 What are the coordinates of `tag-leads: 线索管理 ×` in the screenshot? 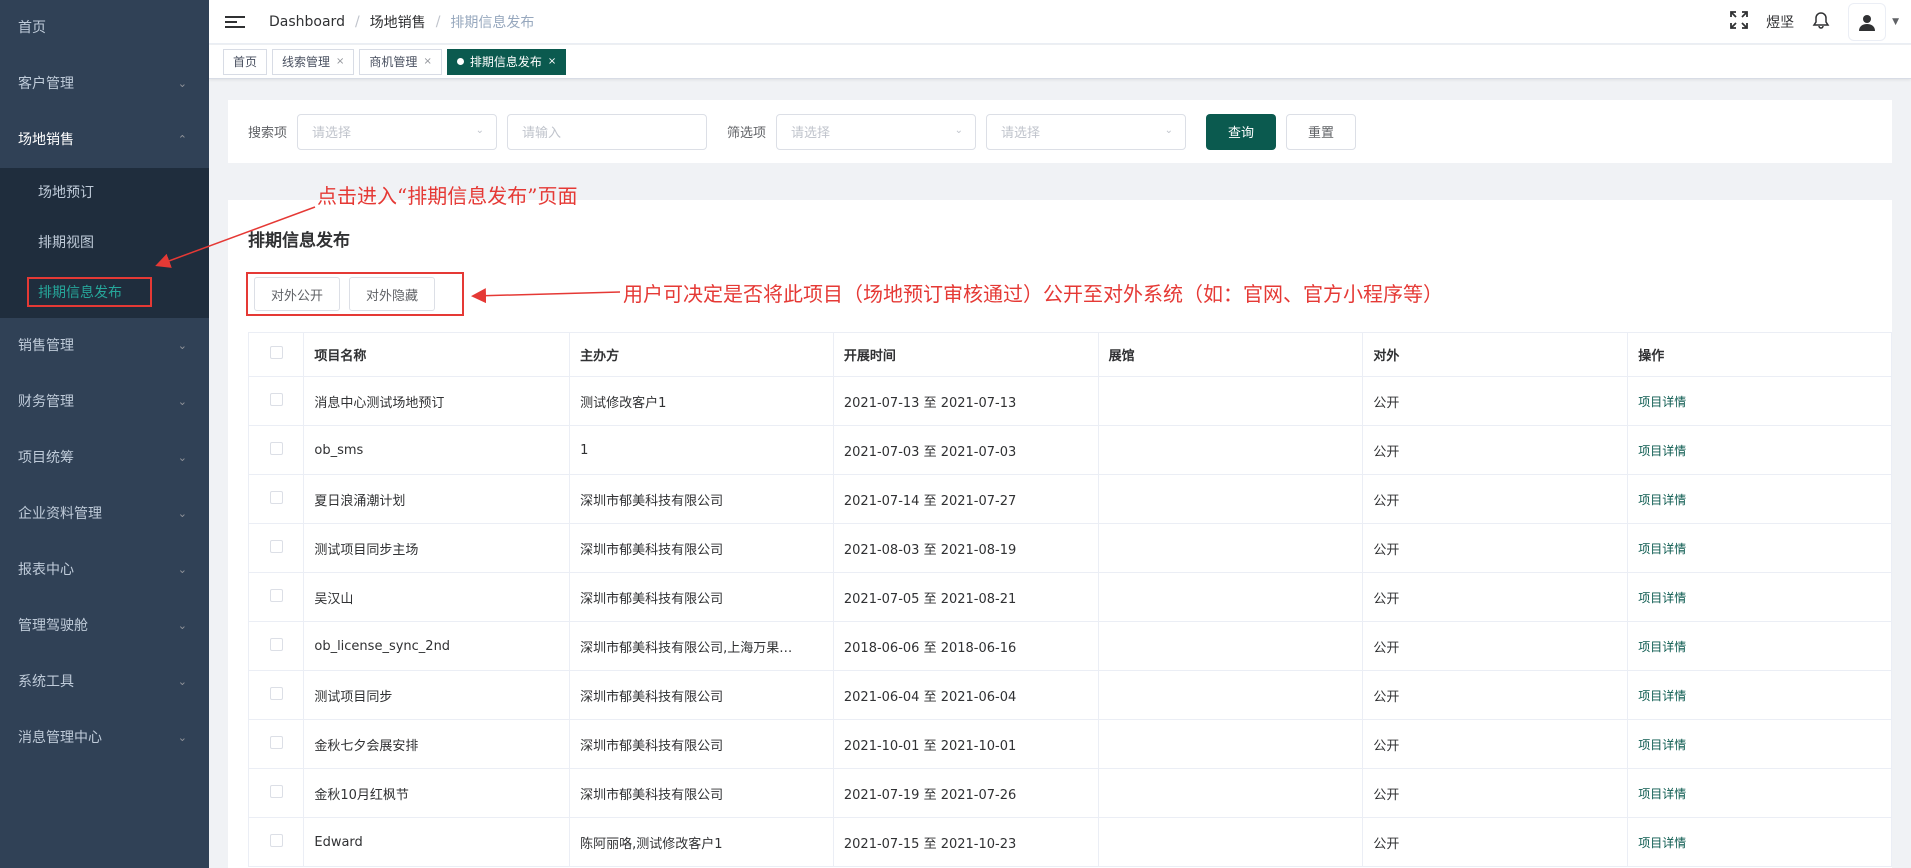 It's located at (313, 61).